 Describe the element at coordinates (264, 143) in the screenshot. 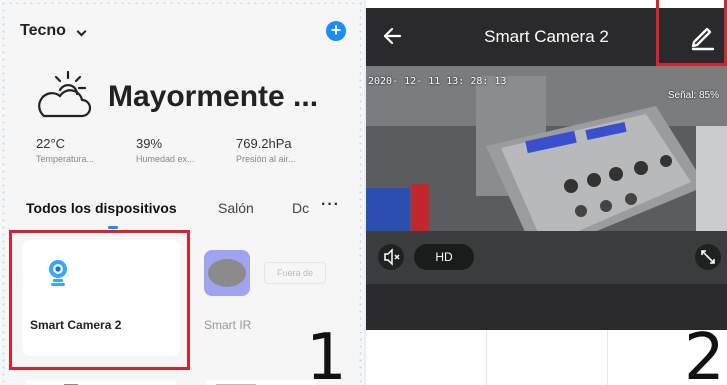

I see `pressure-value: 769.2hPa` at that location.